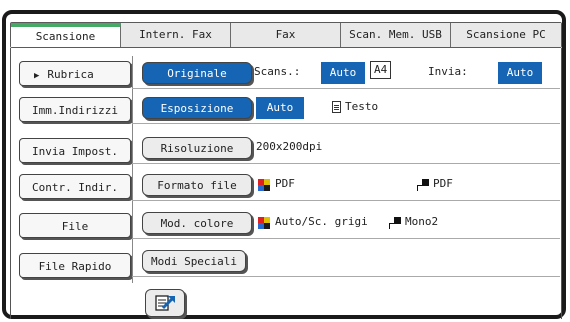 The height and width of the screenshot is (322, 570). What do you see at coordinates (194, 261) in the screenshot?
I see `modi-speciali-button: Modi Speciali` at bounding box center [194, 261].